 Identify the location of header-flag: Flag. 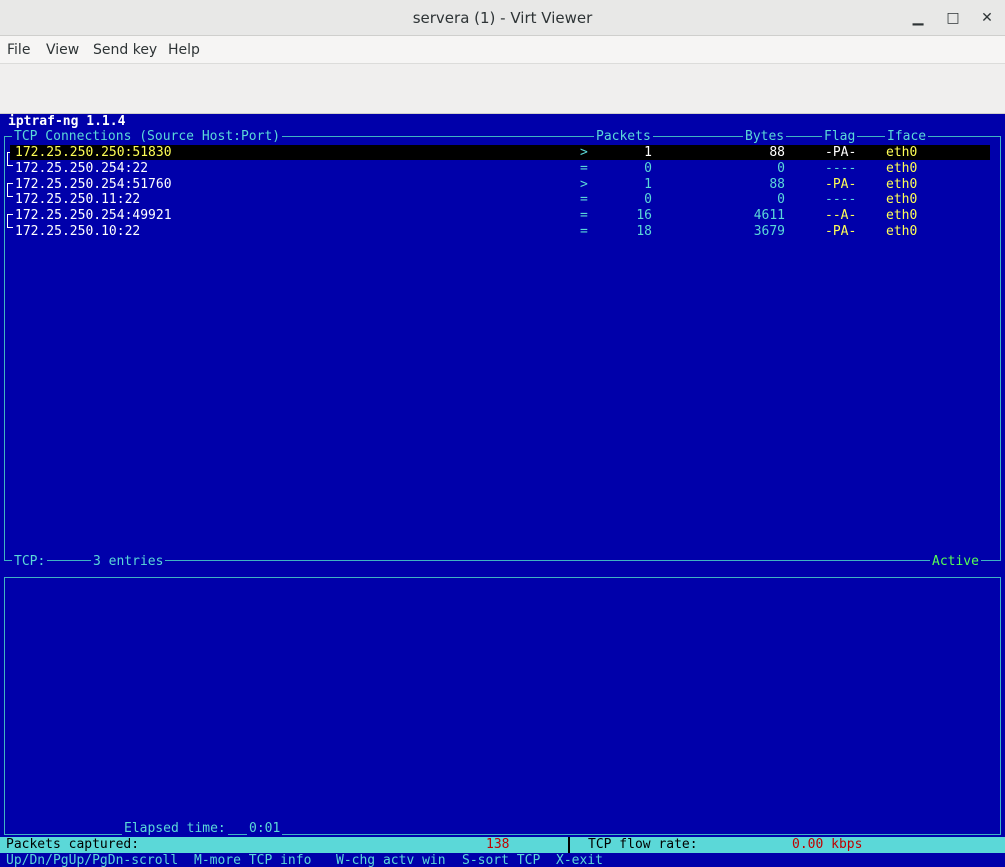
(840, 136).